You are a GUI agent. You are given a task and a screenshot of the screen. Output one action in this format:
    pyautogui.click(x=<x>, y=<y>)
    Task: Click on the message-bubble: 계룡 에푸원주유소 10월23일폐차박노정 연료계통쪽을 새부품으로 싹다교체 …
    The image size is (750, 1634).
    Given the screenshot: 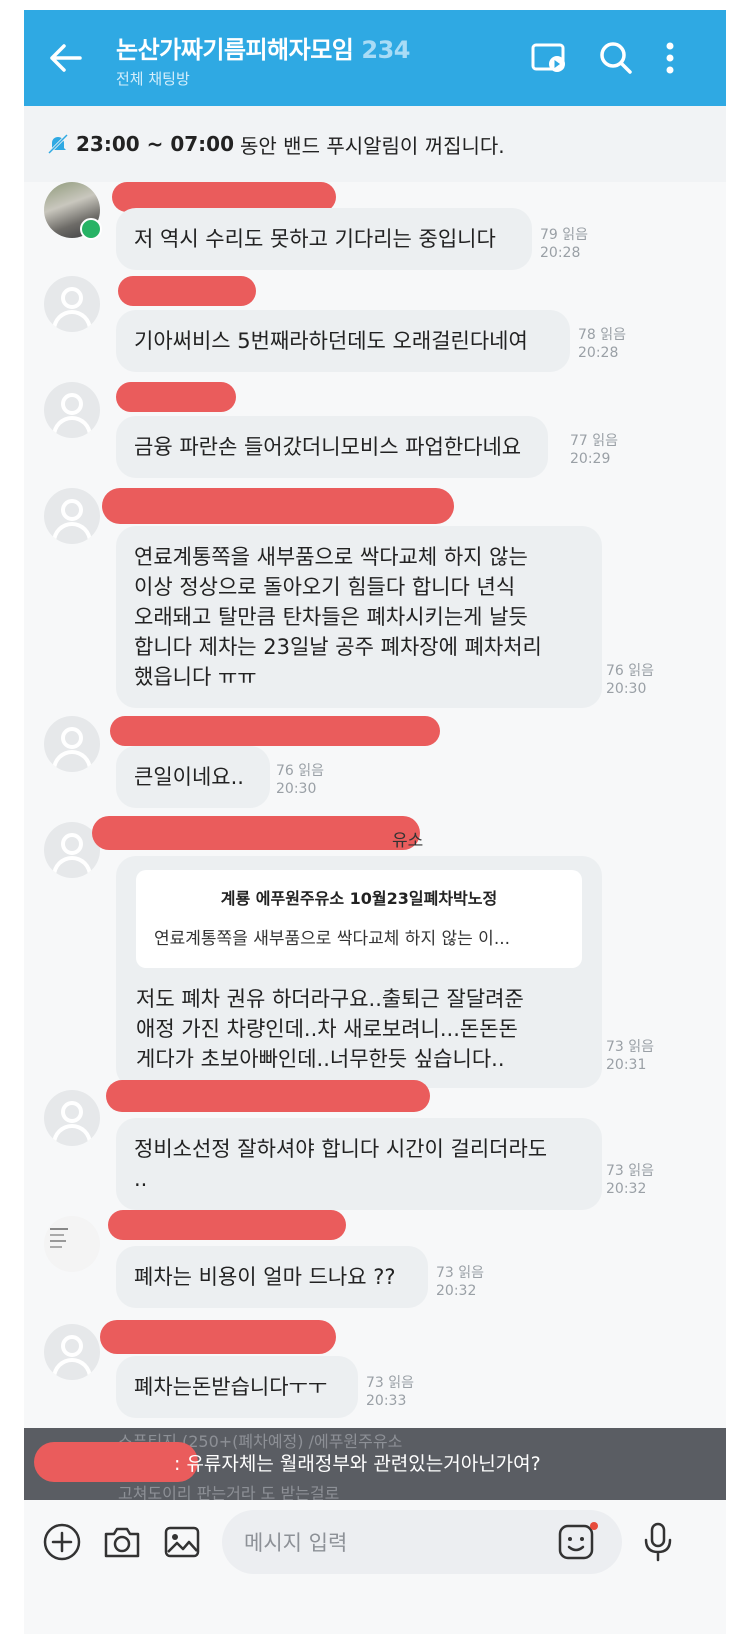 What is the action you would take?
    pyautogui.click(x=359, y=972)
    